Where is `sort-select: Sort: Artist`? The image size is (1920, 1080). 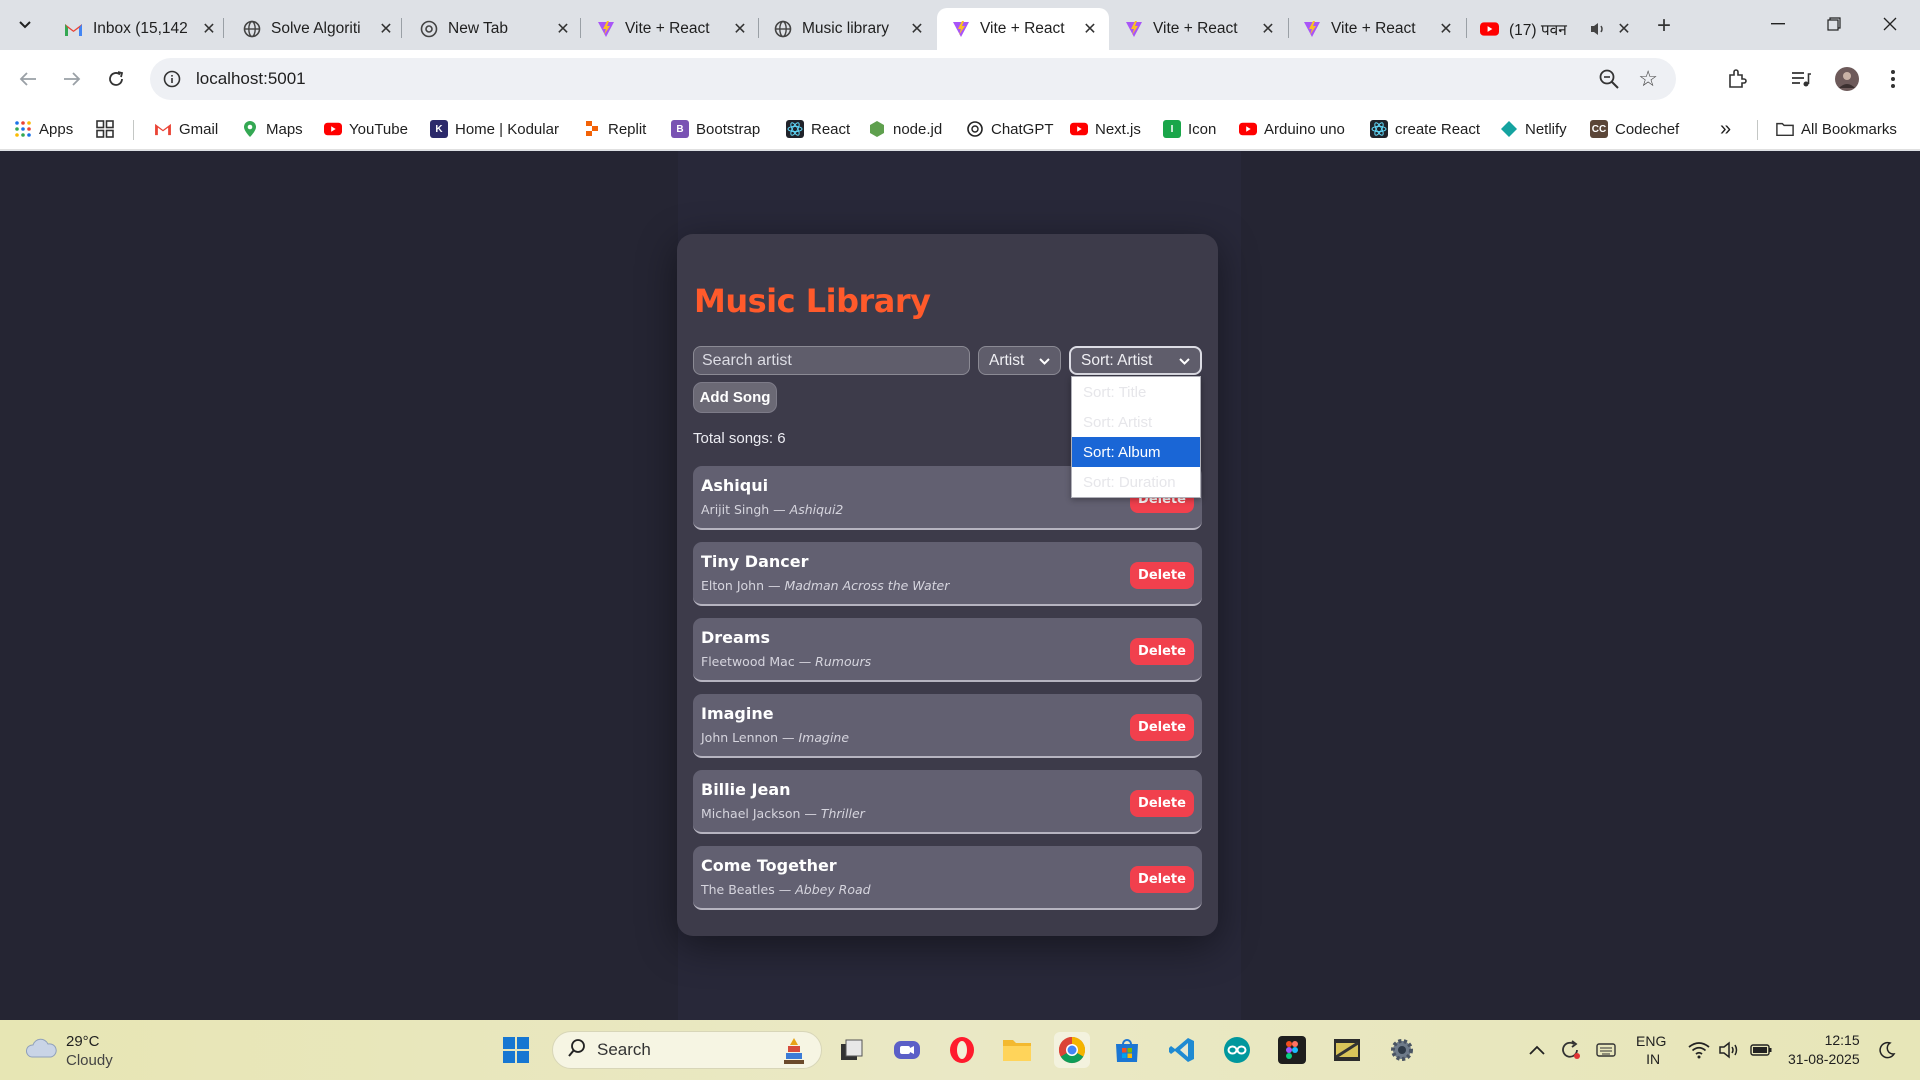 sort-select: Sort: Artist is located at coordinates (1135, 360).